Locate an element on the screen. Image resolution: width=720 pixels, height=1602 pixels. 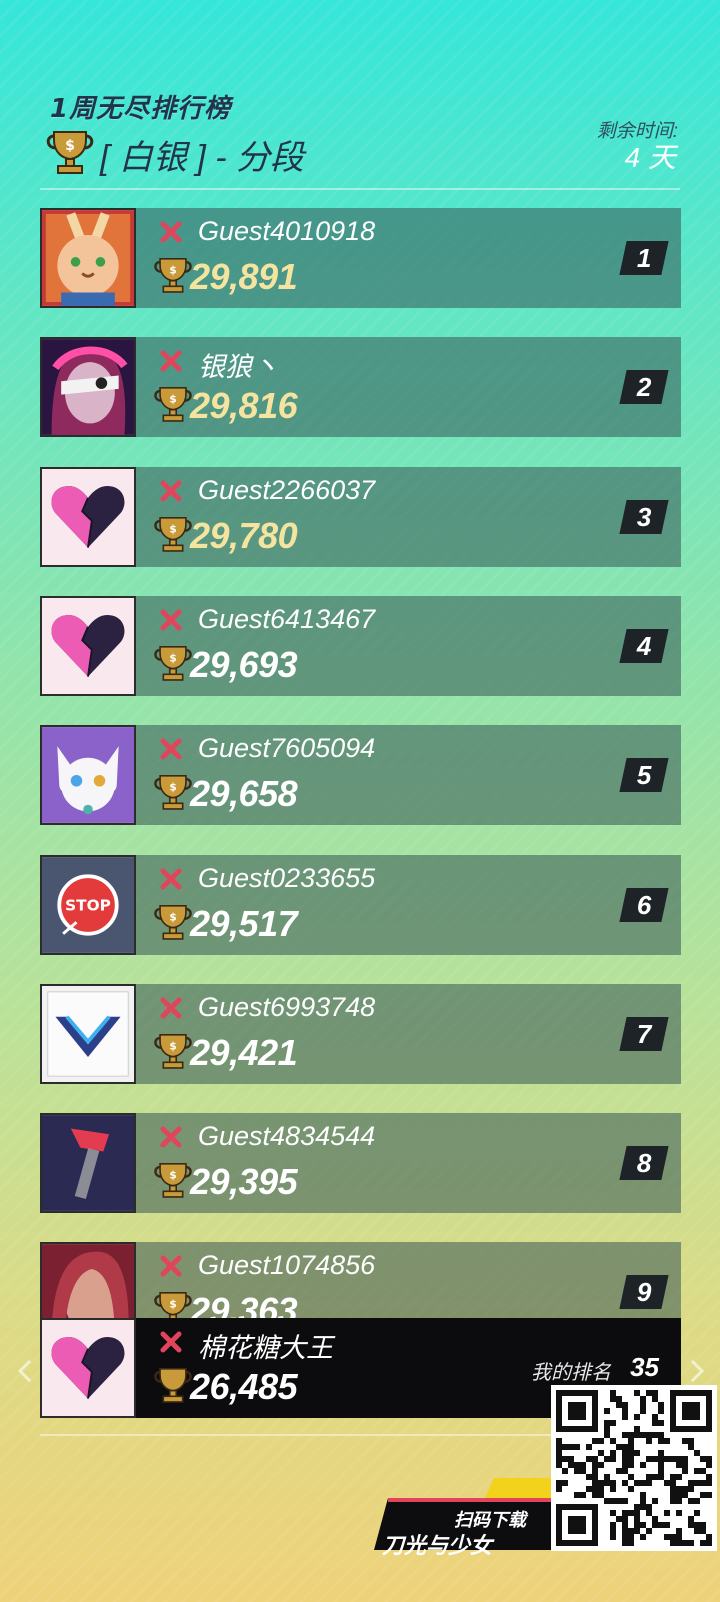
chevron-left-icon is located at coordinates (25, 1371).